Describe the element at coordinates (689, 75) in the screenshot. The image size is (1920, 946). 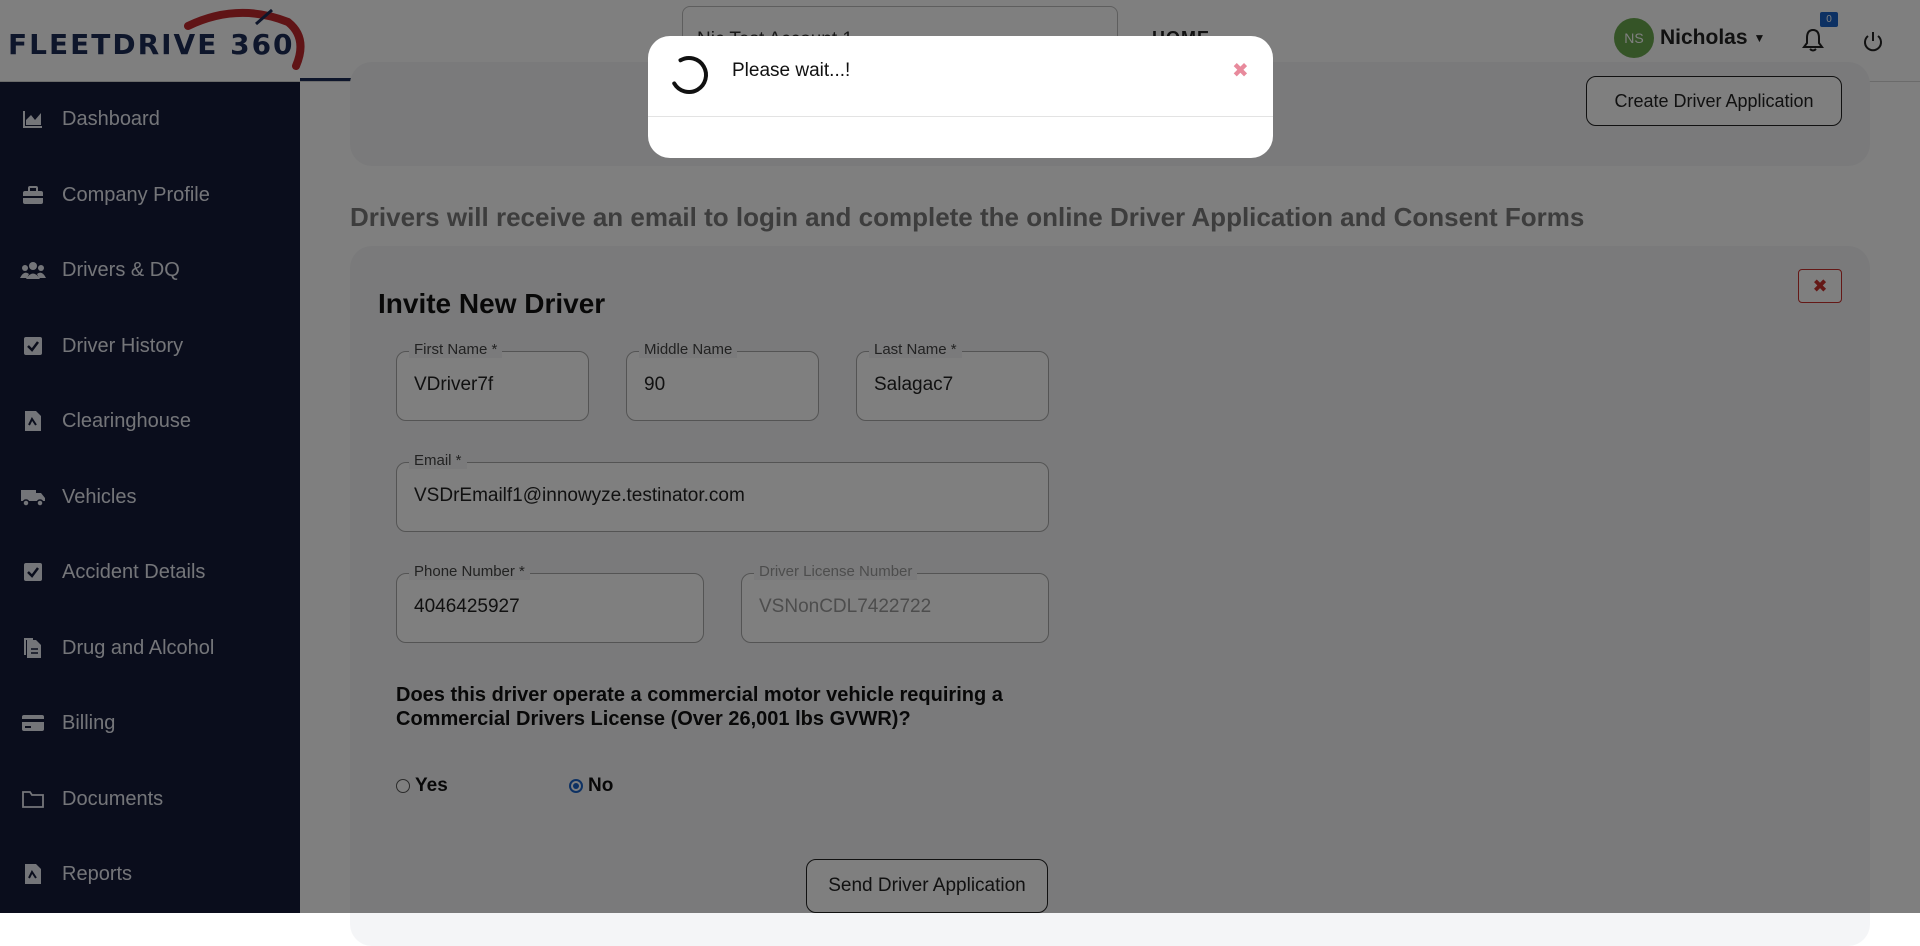
I see `loading-spinner-icon` at that location.